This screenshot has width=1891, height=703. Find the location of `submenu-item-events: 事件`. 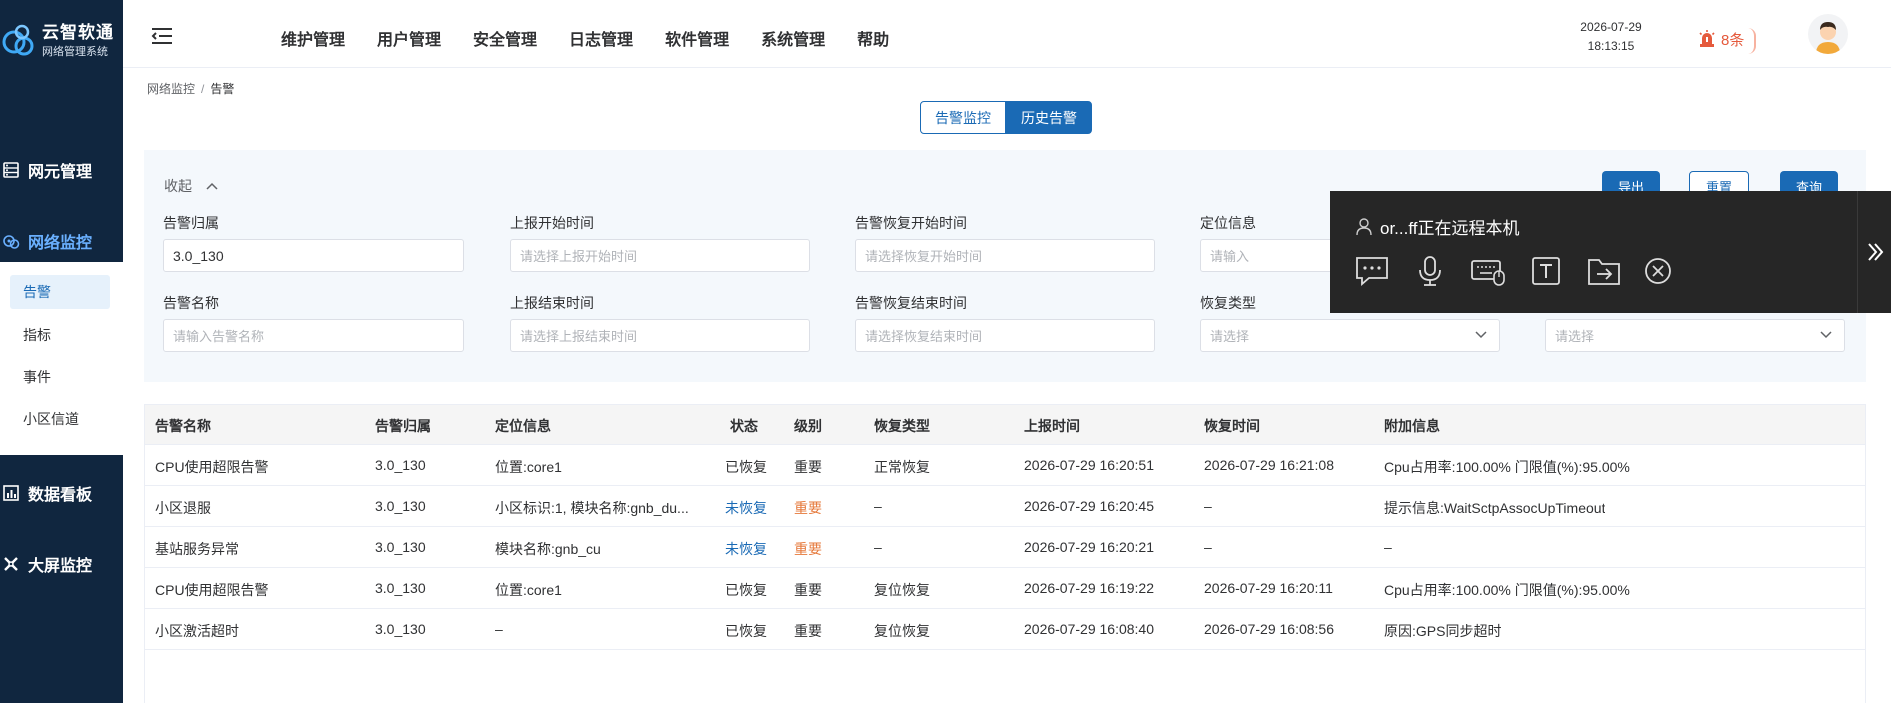

submenu-item-events: 事件 is located at coordinates (60, 377).